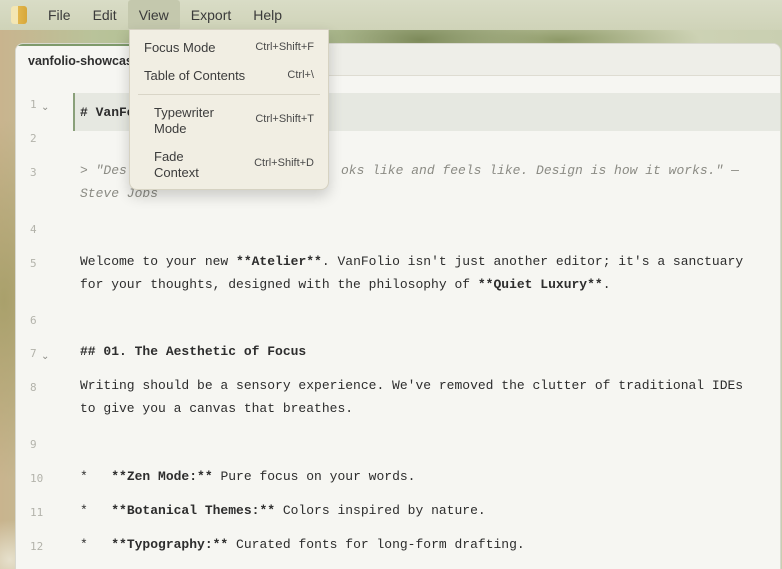  What do you see at coordinates (540, 284) in the screenshot?
I see `bold-text: **Quiet Luxury**` at bounding box center [540, 284].